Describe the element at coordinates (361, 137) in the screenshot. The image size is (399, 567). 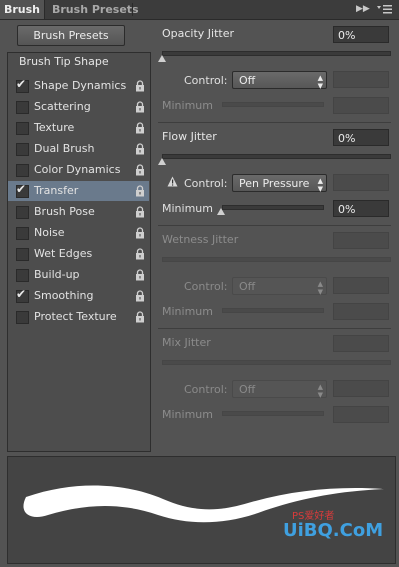
I see `flow-jitter-field: 0%` at that location.